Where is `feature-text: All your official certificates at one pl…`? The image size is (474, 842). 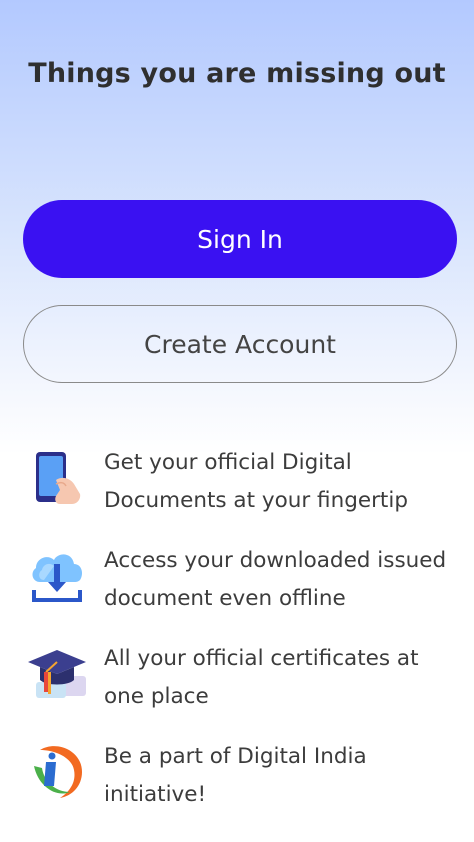 feature-text: All your official certificates at one pl… is located at coordinates (261, 677).